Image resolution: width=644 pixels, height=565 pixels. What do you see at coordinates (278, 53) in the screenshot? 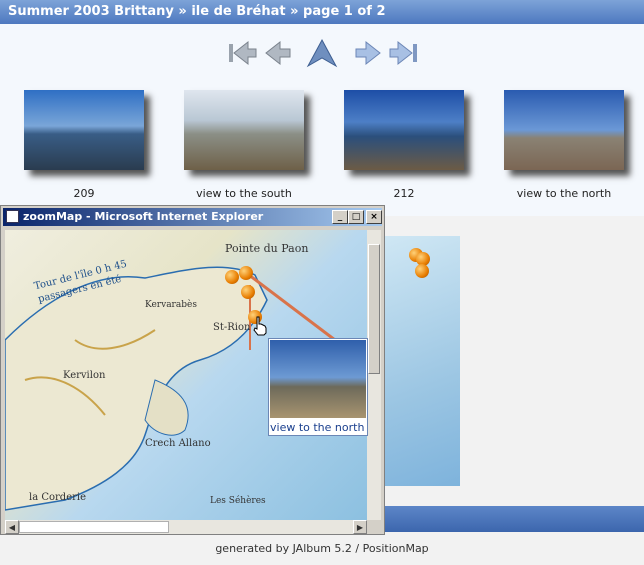
I see `previous-page-icon` at bounding box center [278, 53].